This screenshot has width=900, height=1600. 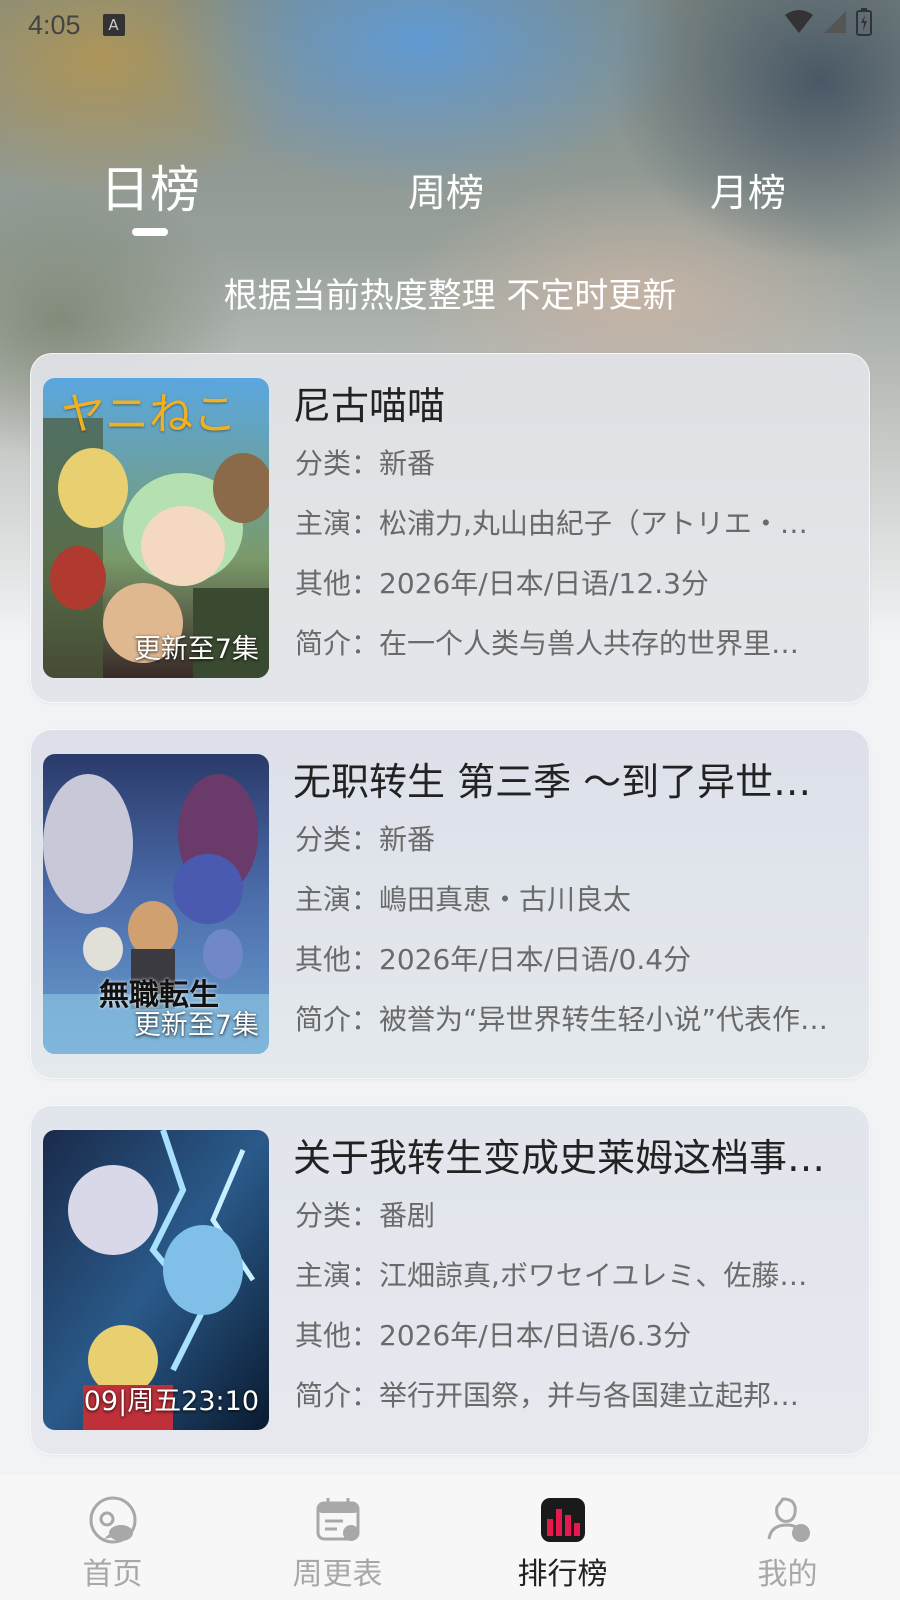 What do you see at coordinates (788, 1520) in the screenshot?
I see `profile-icon` at bounding box center [788, 1520].